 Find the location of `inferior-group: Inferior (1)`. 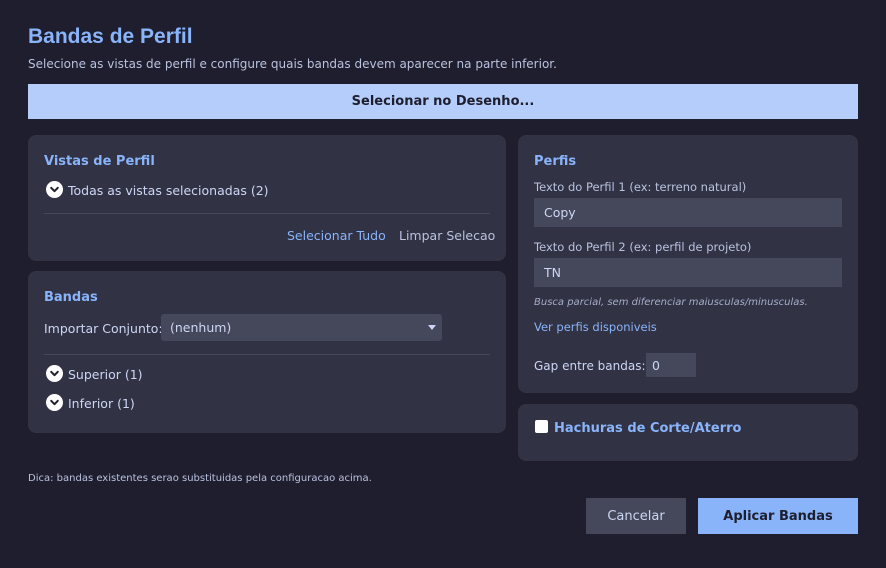

inferior-group: Inferior (1) is located at coordinates (101, 403).